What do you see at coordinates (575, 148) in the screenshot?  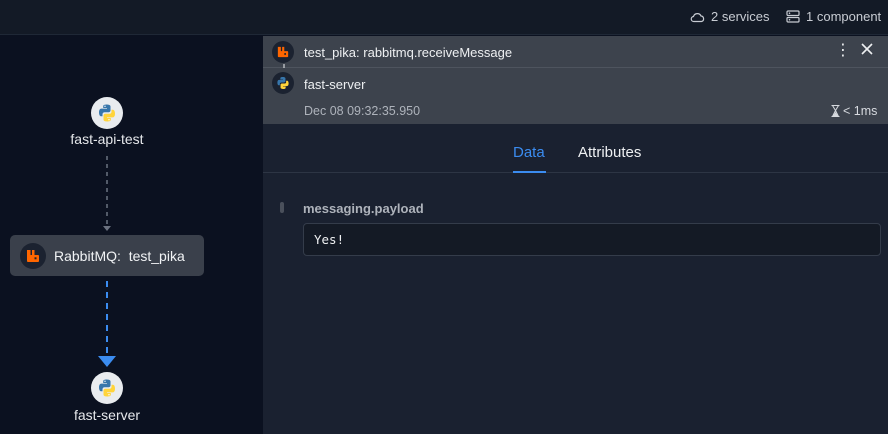 I see `detail-tabs: Data Attributes` at bounding box center [575, 148].